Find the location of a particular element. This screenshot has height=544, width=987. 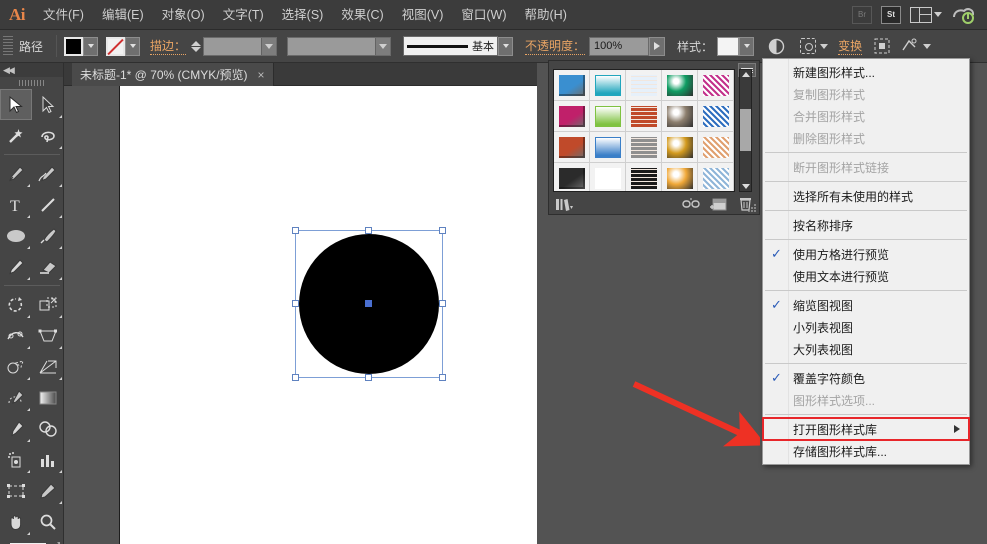

menu-effect: 效果(C) is located at coordinates (362, 15).